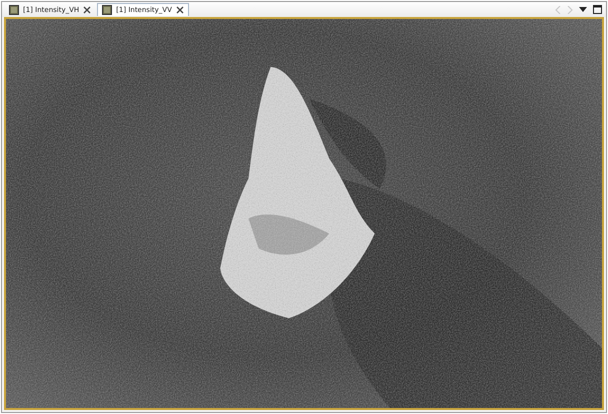  Describe the element at coordinates (583, 9) in the screenshot. I see `dropdown-icon` at that location.